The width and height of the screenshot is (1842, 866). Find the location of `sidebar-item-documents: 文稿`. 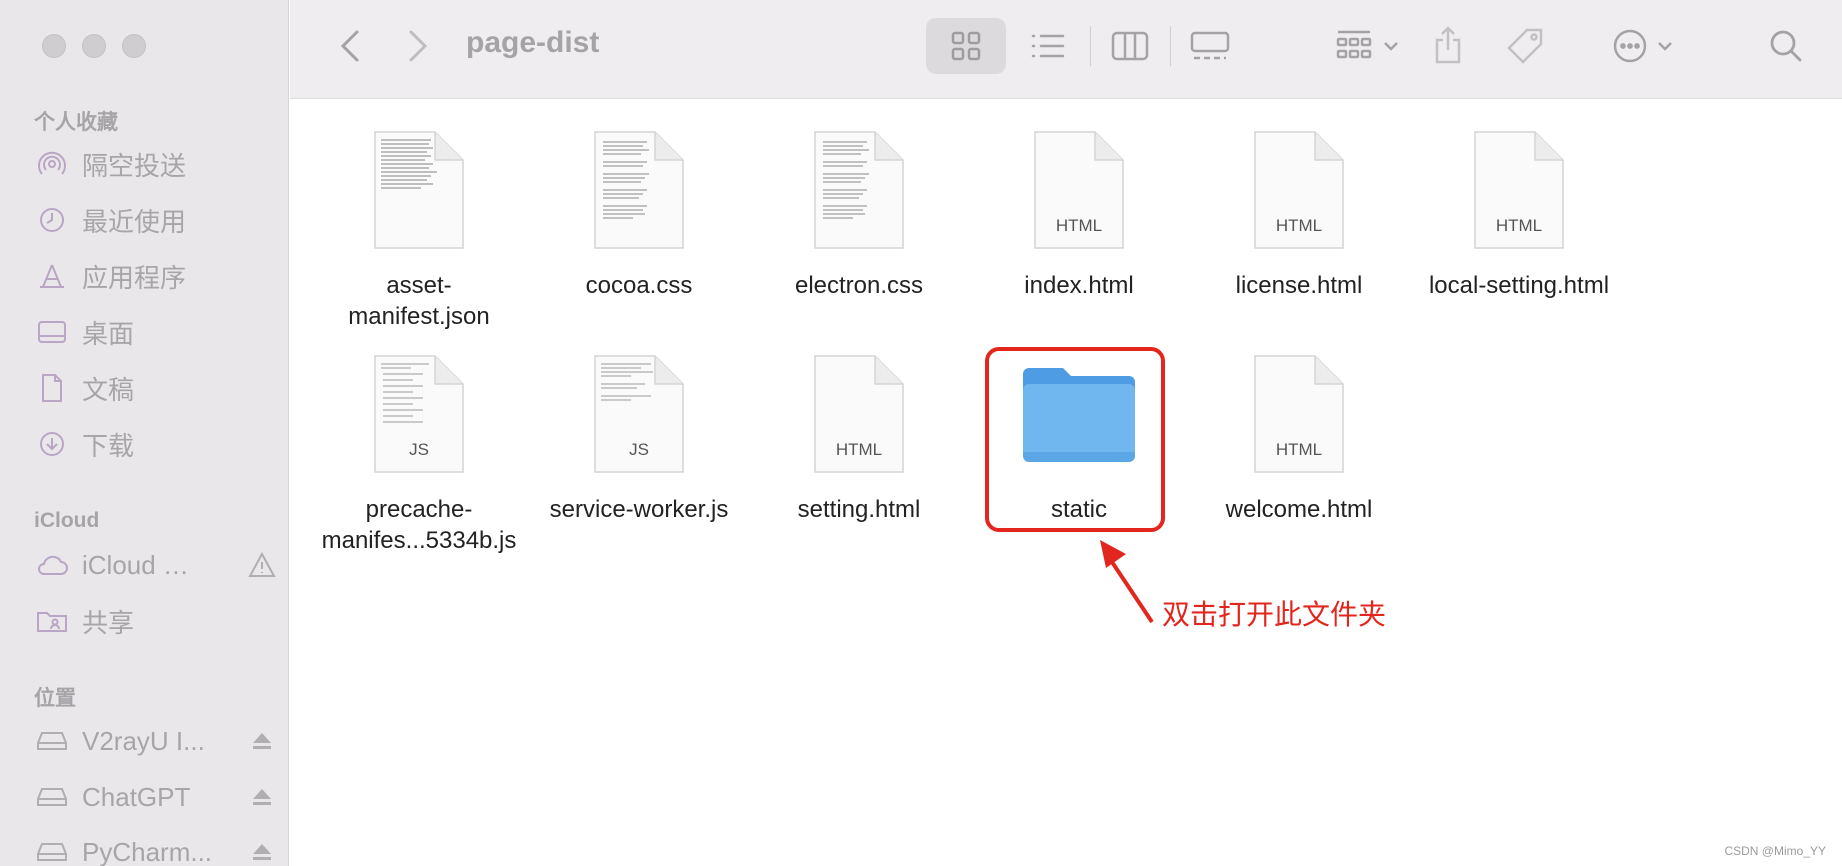

sidebar-item-documents: 文稿 is located at coordinates (156, 388).